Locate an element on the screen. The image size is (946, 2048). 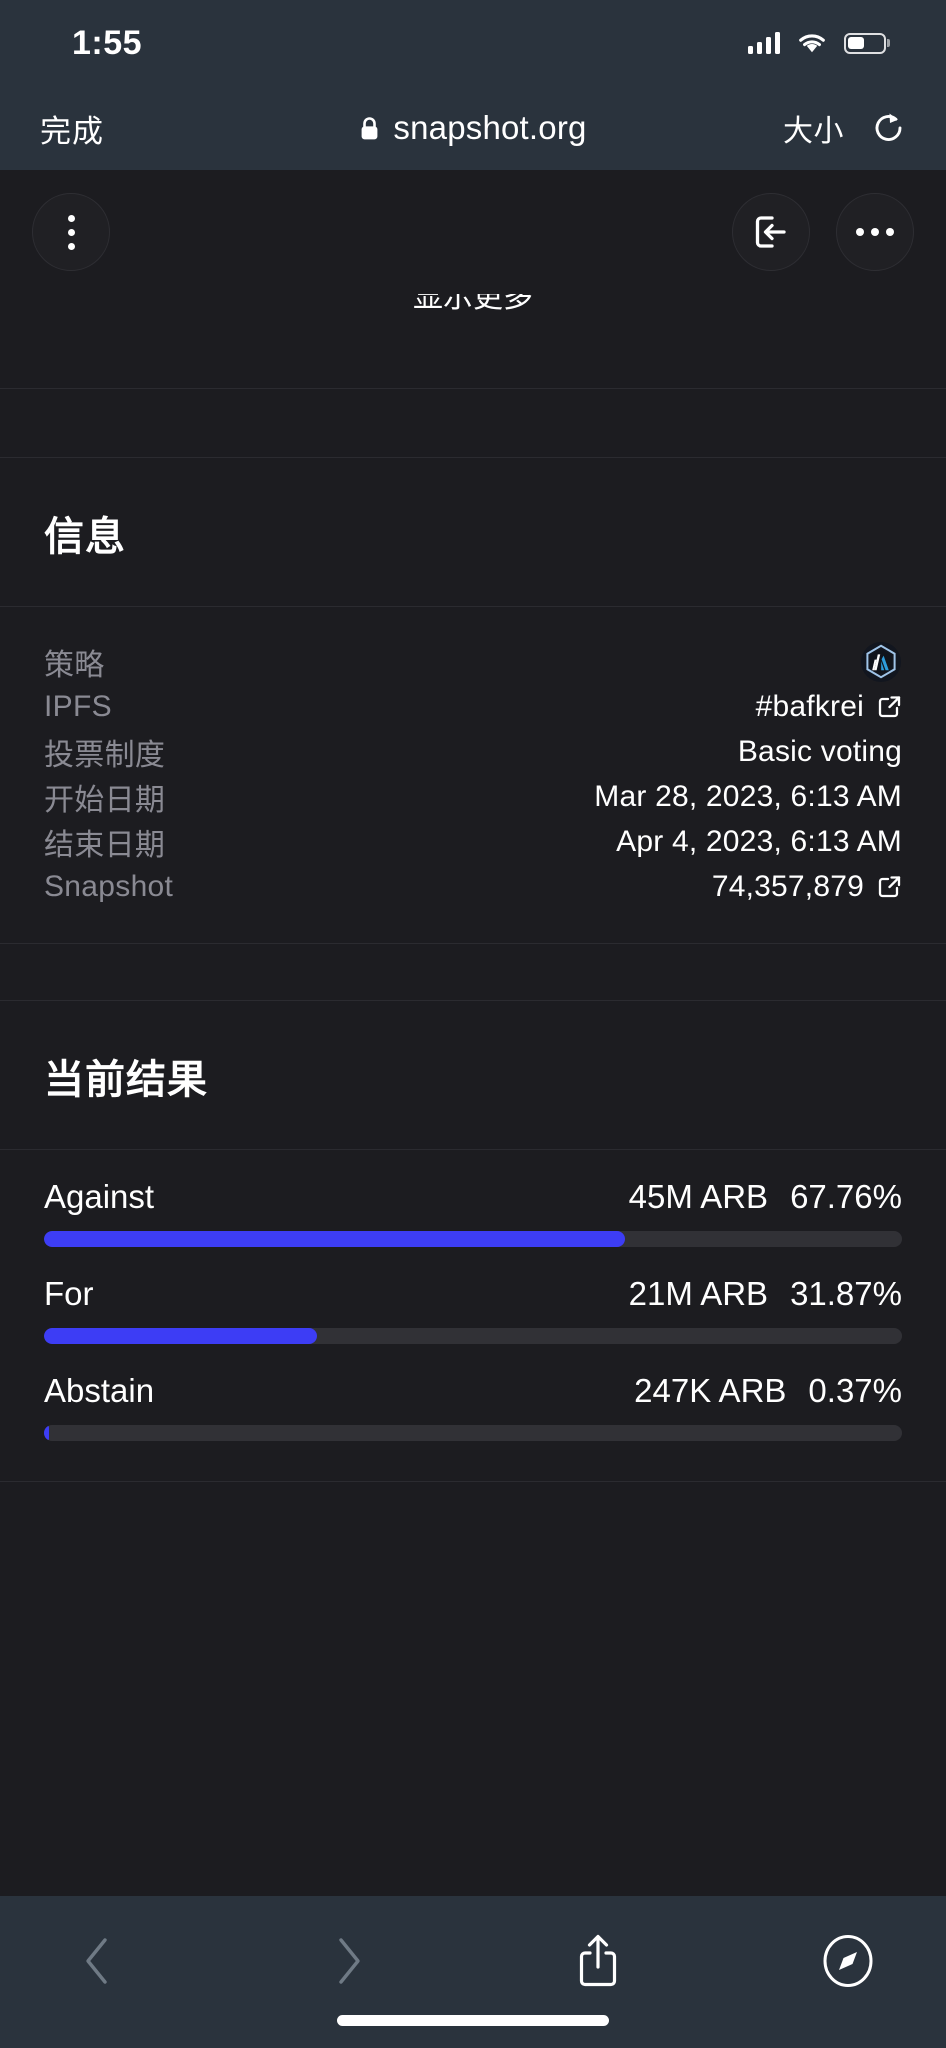
result-choice-label: Abstain is located at coordinates (99, 1390).